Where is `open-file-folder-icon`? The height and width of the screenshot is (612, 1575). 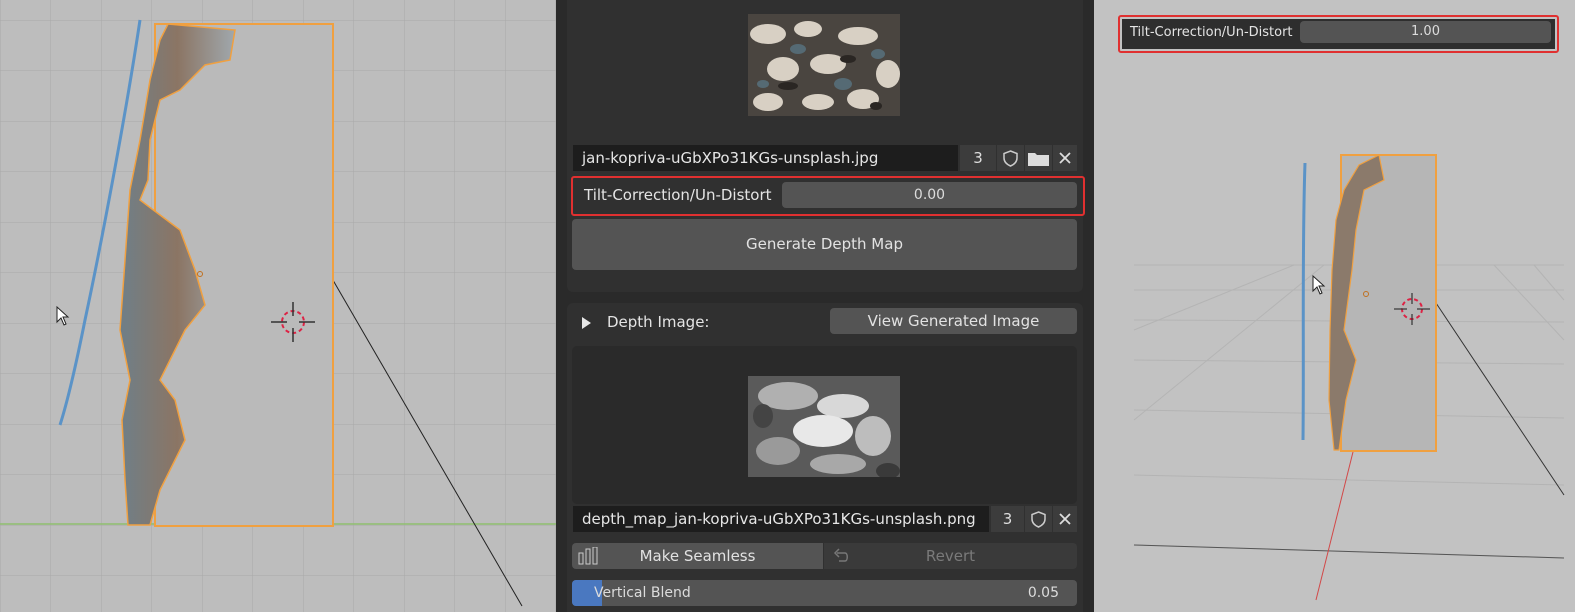
open-file-folder-icon is located at coordinates (1038, 158).